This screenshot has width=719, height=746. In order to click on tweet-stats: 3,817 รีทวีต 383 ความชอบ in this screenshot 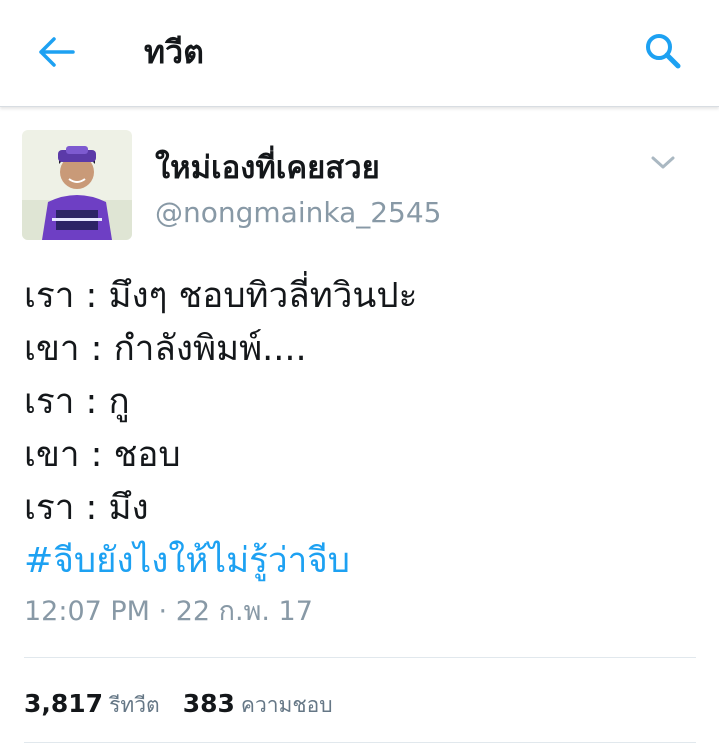, I will do `click(187, 705)`.